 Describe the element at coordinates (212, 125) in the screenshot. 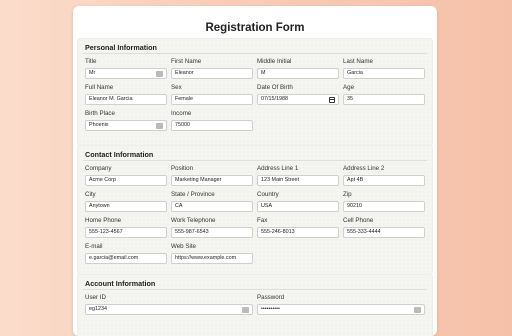

I see `income-input: 75000` at that location.